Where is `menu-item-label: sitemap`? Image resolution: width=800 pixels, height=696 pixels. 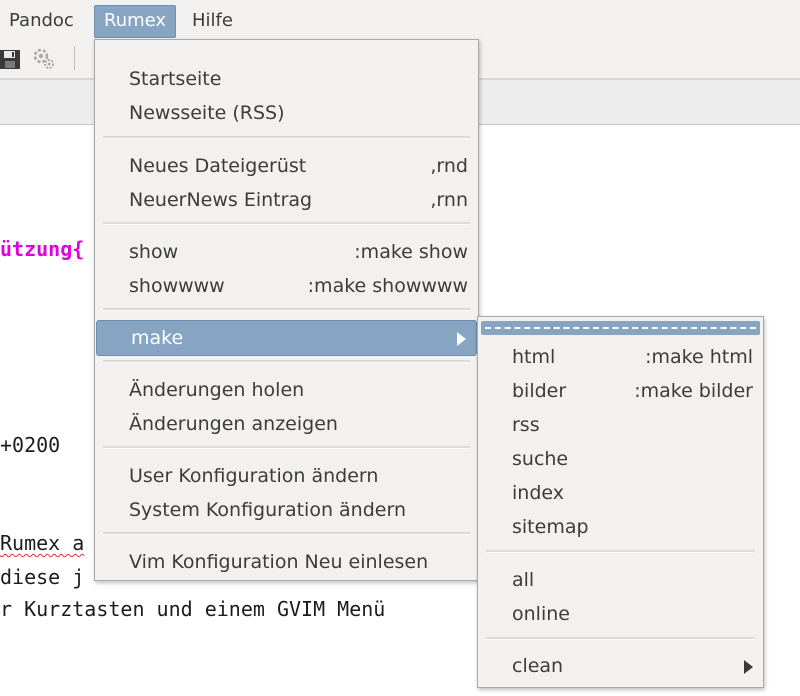
menu-item-label: sitemap is located at coordinates (550, 527).